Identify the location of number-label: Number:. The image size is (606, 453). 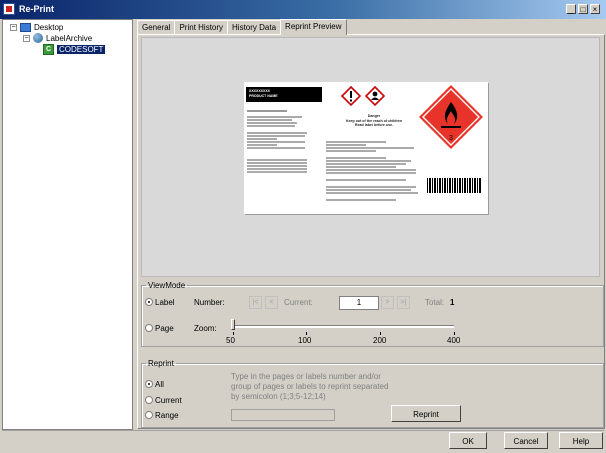
(209, 302).